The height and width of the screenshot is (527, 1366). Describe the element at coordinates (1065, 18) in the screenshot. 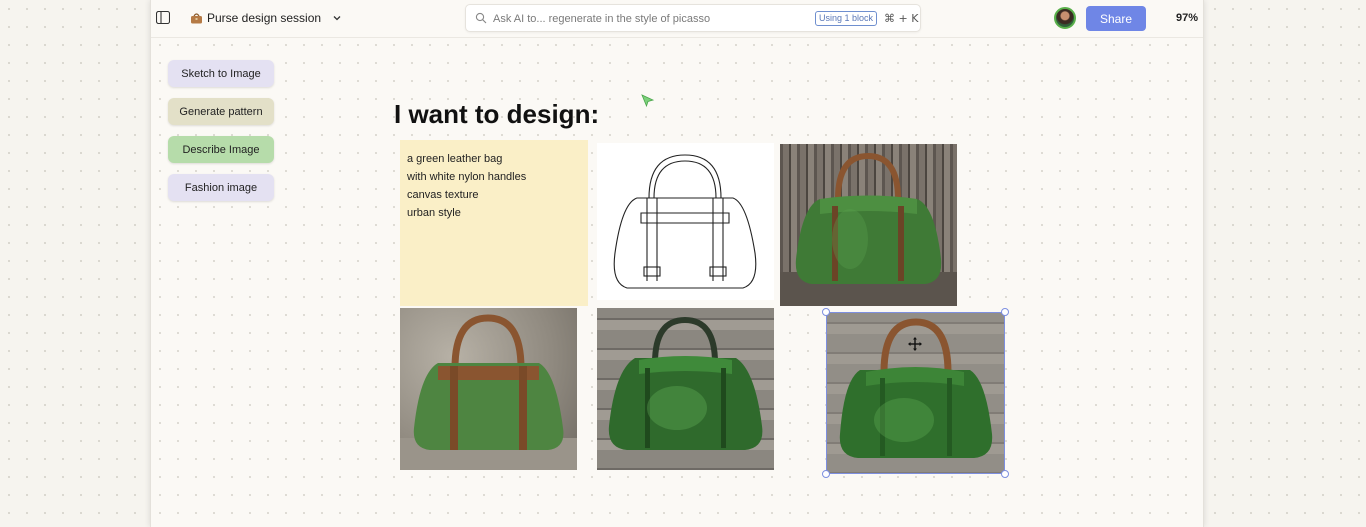

I see `avatar` at that location.